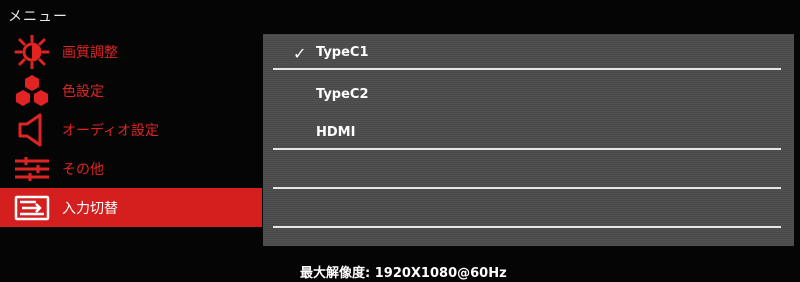 Image resolution: width=800 pixels, height=282 pixels. I want to click on color-hexagons-icon, so click(32, 91).